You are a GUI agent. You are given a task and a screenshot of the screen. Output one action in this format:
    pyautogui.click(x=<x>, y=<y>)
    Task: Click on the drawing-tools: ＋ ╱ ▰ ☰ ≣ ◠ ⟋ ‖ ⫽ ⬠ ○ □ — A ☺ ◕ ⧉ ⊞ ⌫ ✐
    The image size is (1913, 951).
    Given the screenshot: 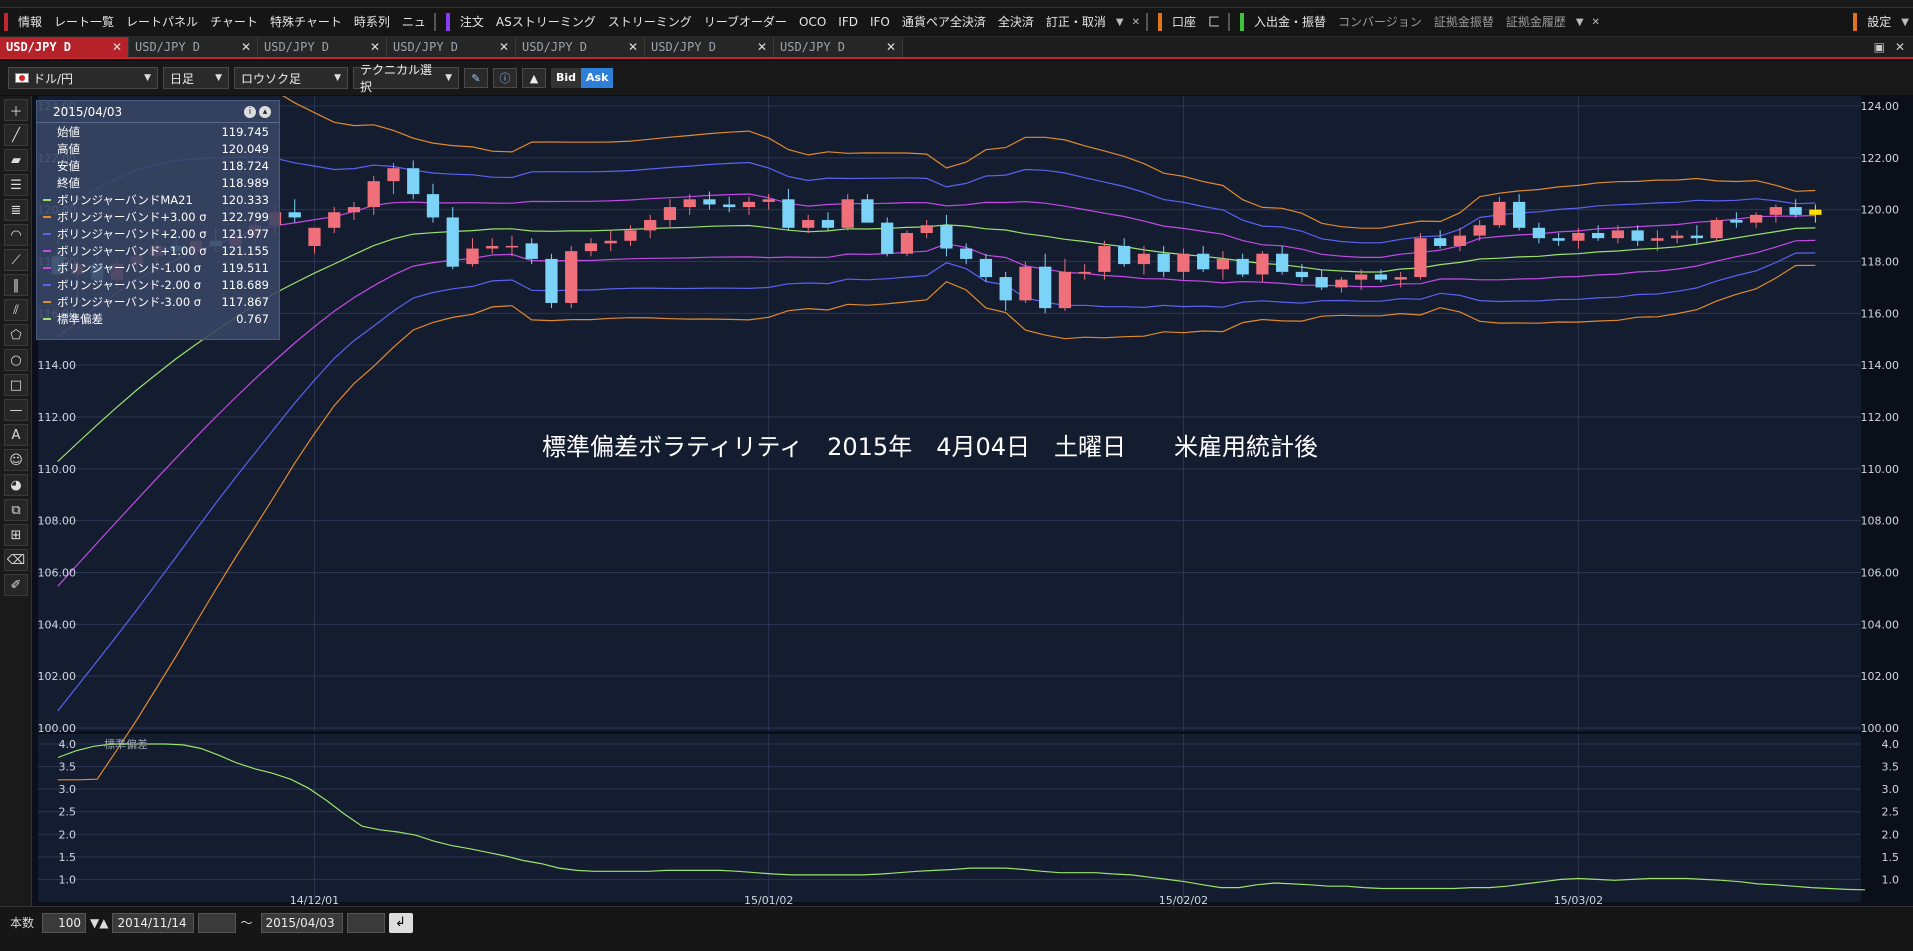 What is the action you would take?
    pyautogui.click(x=16, y=501)
    